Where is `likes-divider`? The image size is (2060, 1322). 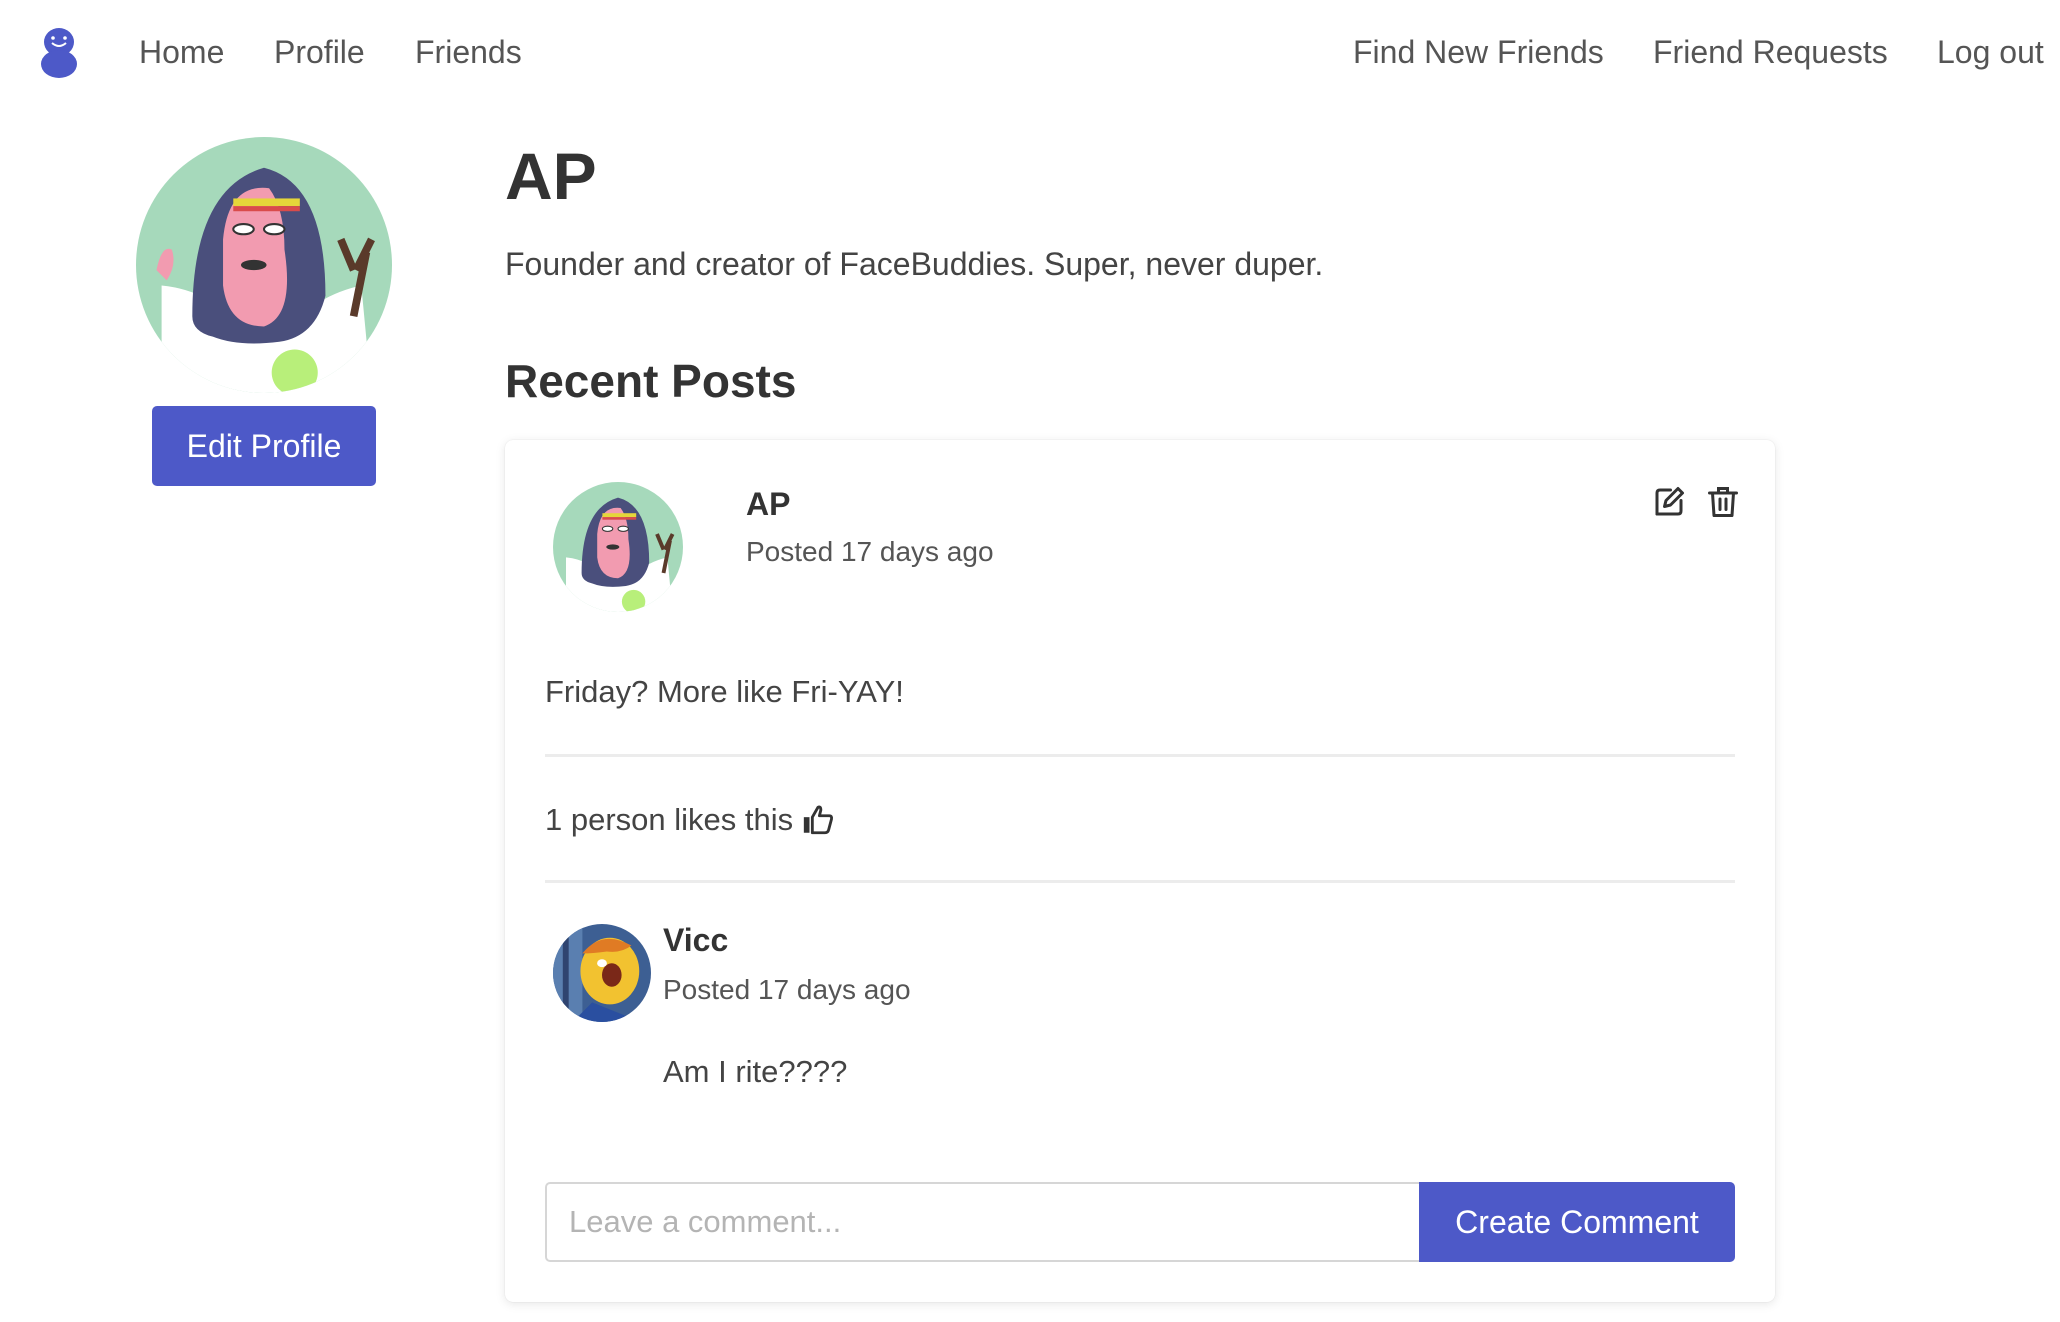
likes-divider is located at coordinates (1140, 881).